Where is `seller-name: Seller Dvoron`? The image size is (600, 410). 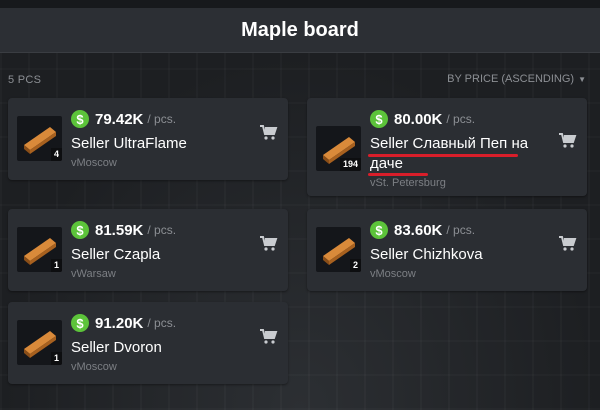
seller-name: Seller Dvoron is located at coordinates (116, 347).